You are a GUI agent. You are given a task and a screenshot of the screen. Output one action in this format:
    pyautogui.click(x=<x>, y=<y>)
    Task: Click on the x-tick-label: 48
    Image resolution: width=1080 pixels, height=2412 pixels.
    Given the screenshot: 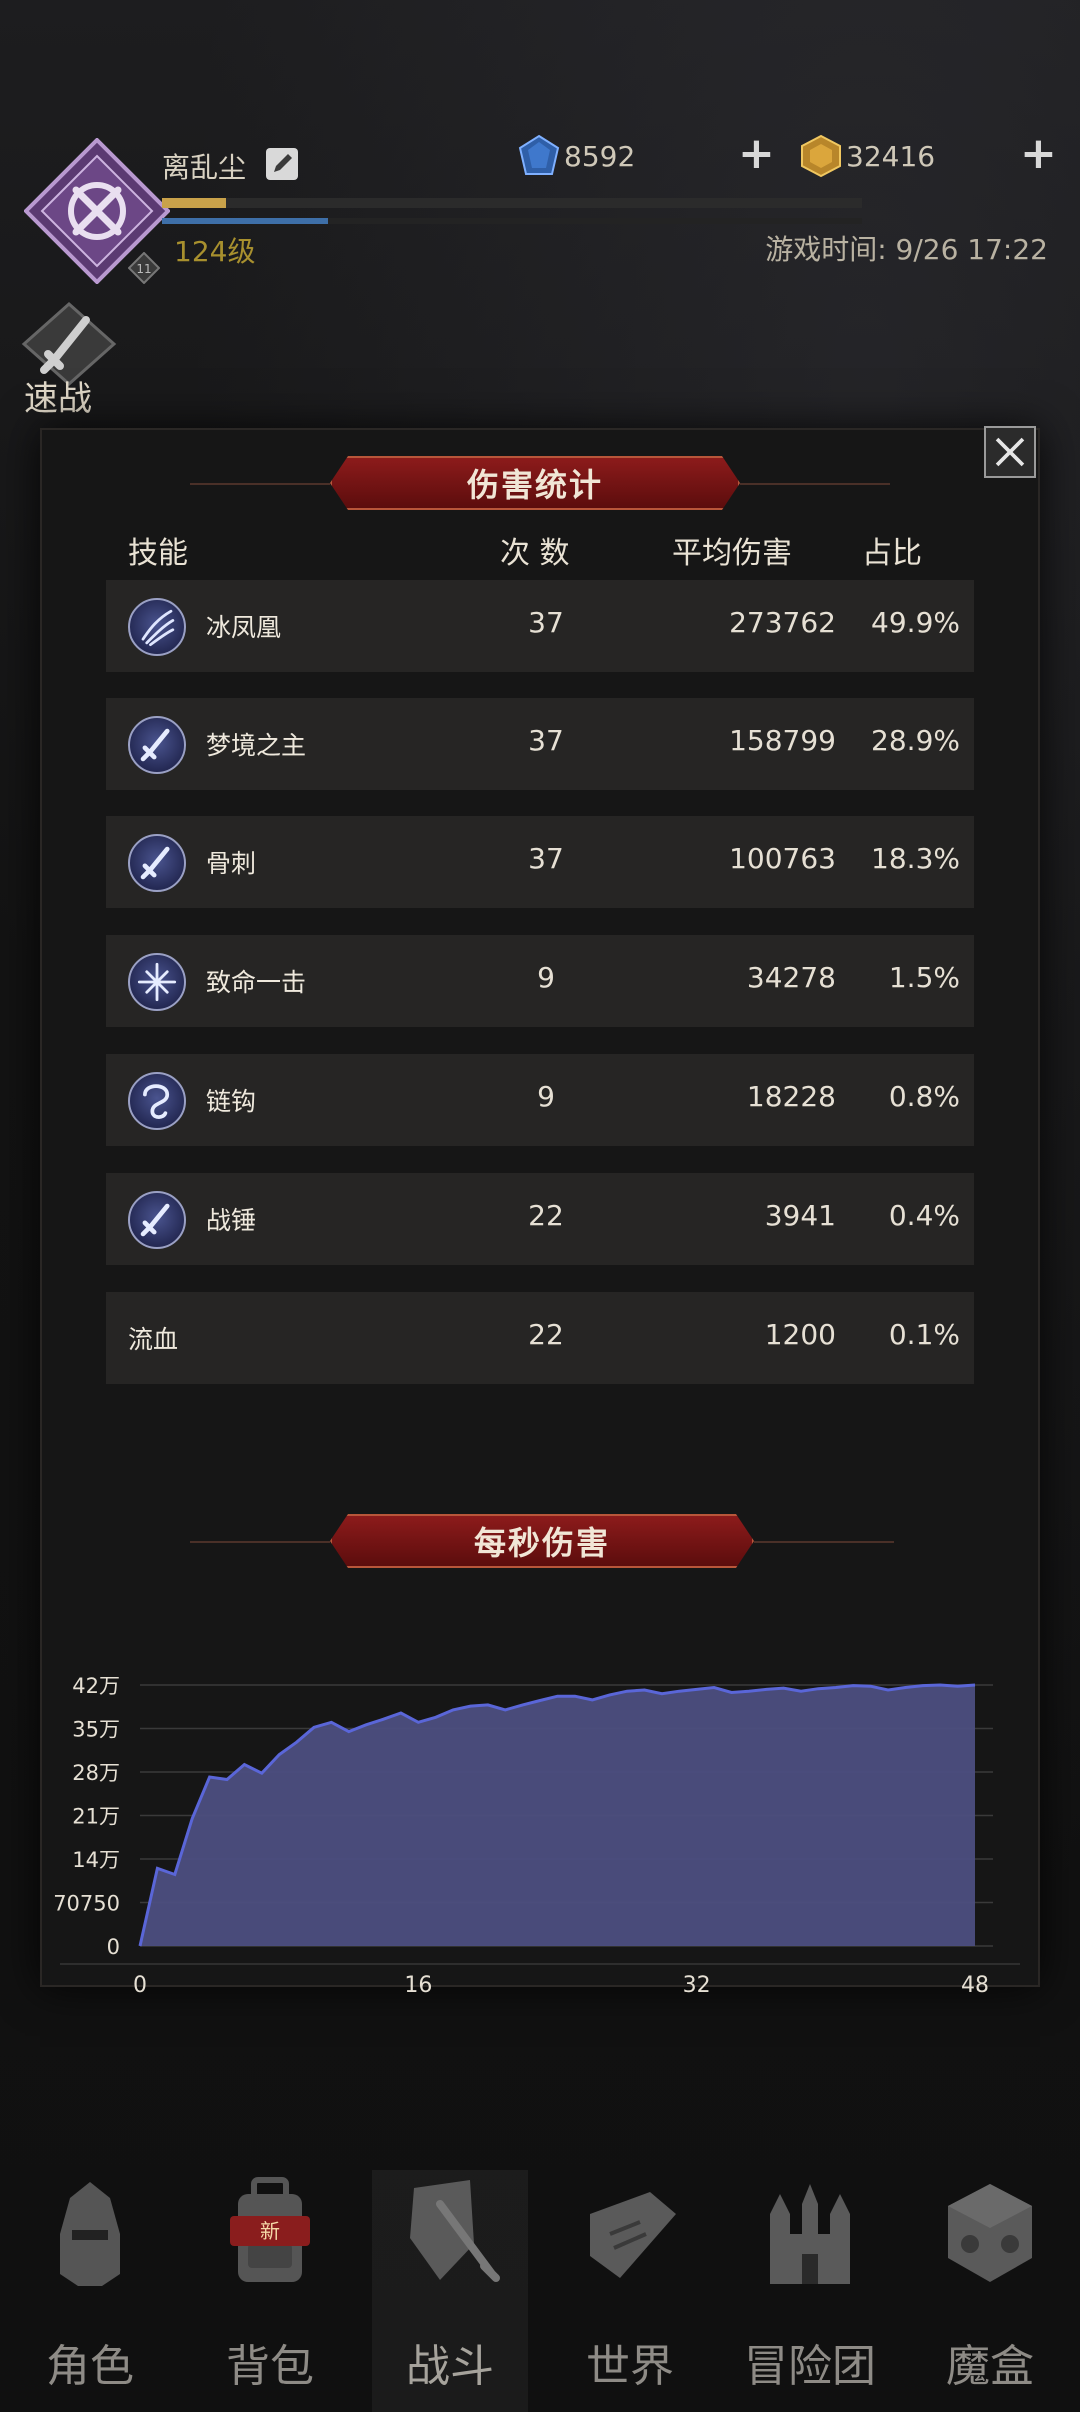 What is the action you would take?
    pyautogui.click(x=975, y=1985)
    